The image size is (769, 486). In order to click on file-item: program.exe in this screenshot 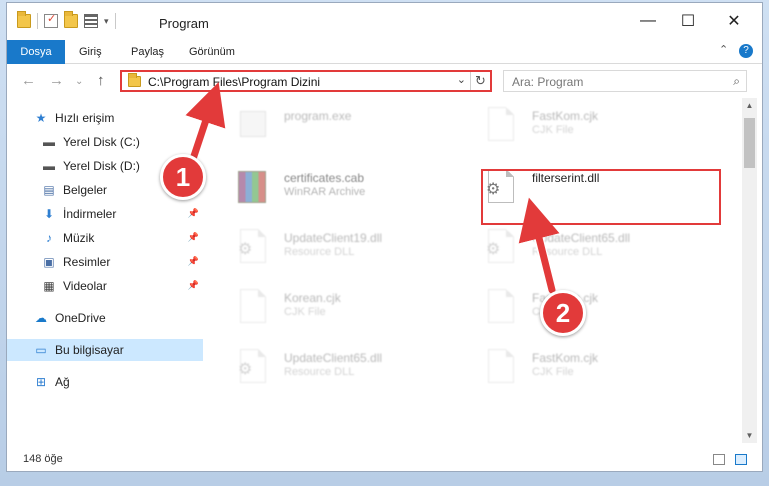, I will do `click(354, 126)`.